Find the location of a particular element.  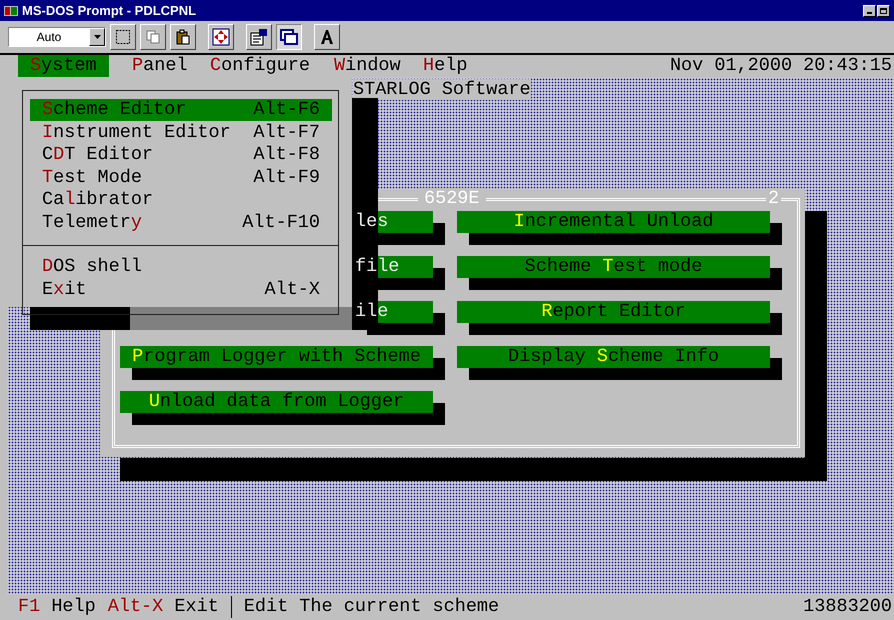

window-icon is located at coordinates (289, 37).